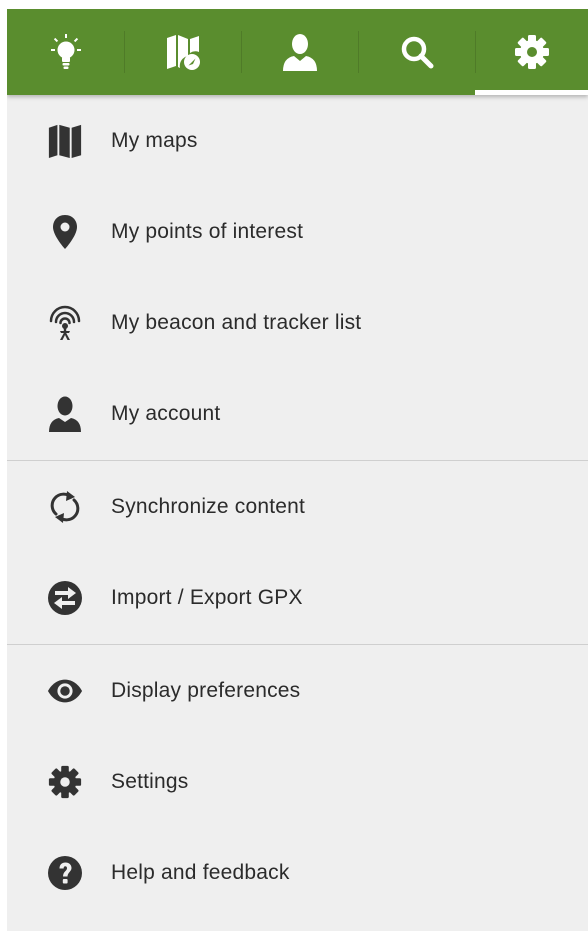 This screenshot has width=588, height=931. I want to click on tab-account, so click(299, 52).